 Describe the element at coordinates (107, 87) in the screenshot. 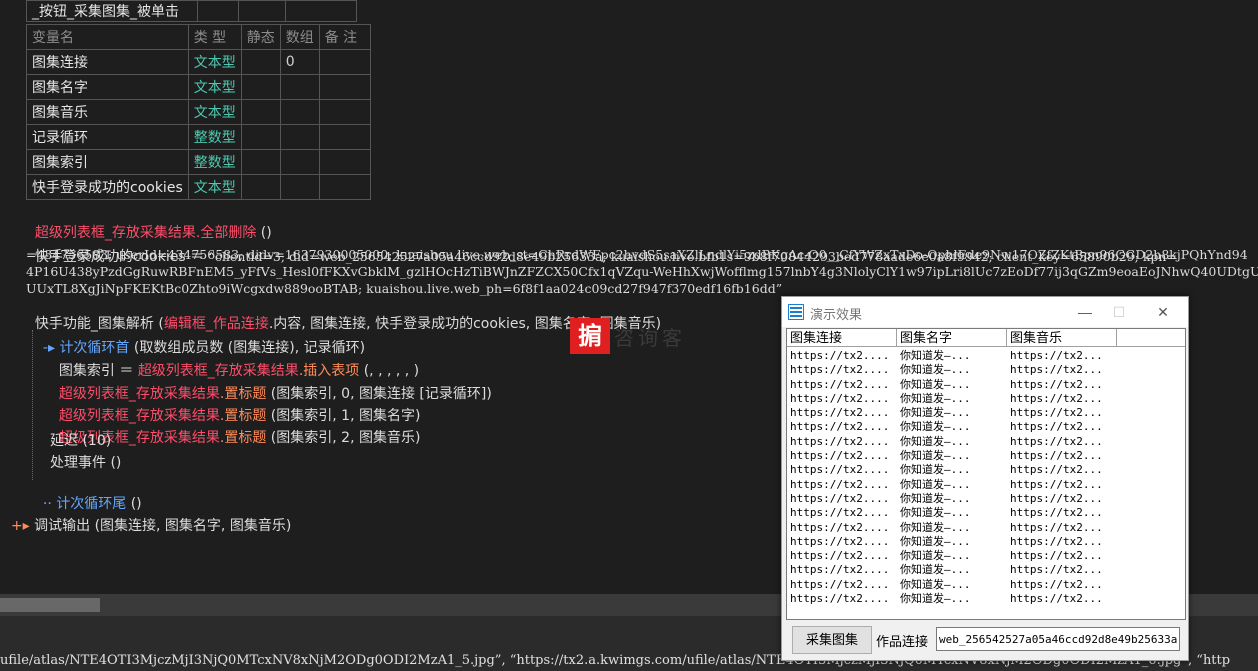

I see `var-name: 图集名字` at that location.